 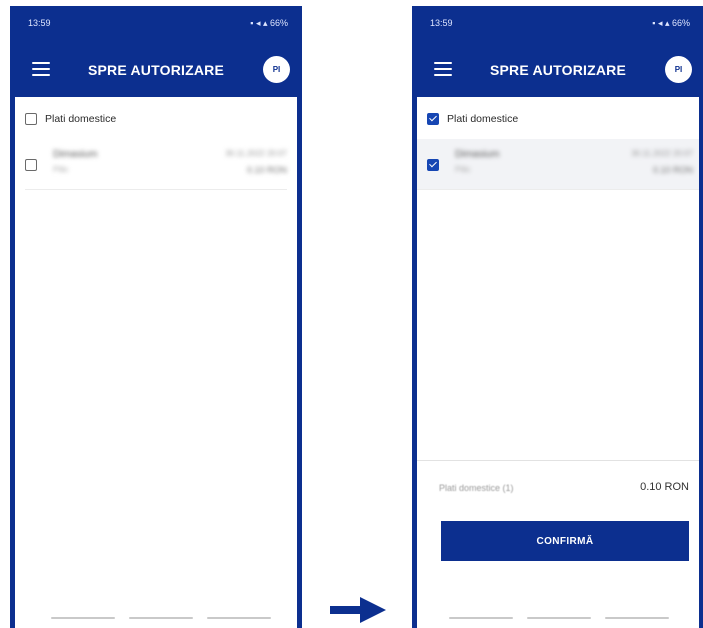 I want to click on transaction-row: Dimasium Plăc 30.11.2022 20:07 0.10 RON, so click(x=156, y=164).